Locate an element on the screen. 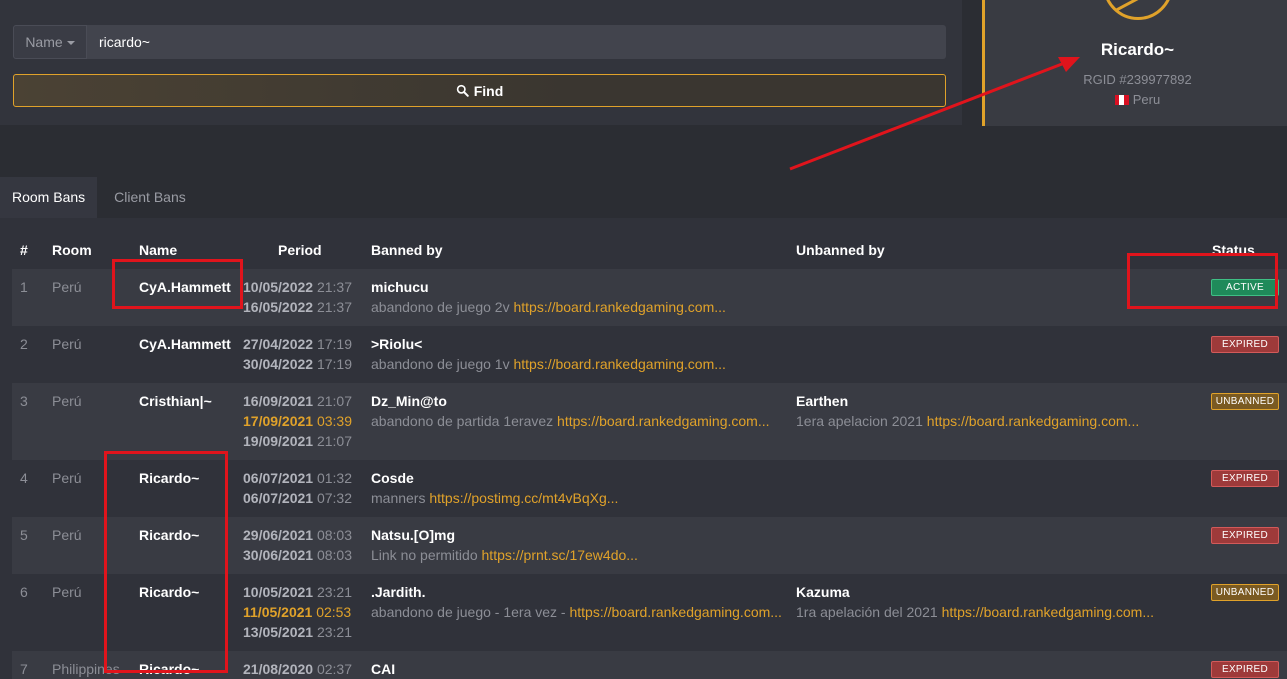 The image size is (1287, 679). profile-country: Peru is located at coordinates (1136, 99).